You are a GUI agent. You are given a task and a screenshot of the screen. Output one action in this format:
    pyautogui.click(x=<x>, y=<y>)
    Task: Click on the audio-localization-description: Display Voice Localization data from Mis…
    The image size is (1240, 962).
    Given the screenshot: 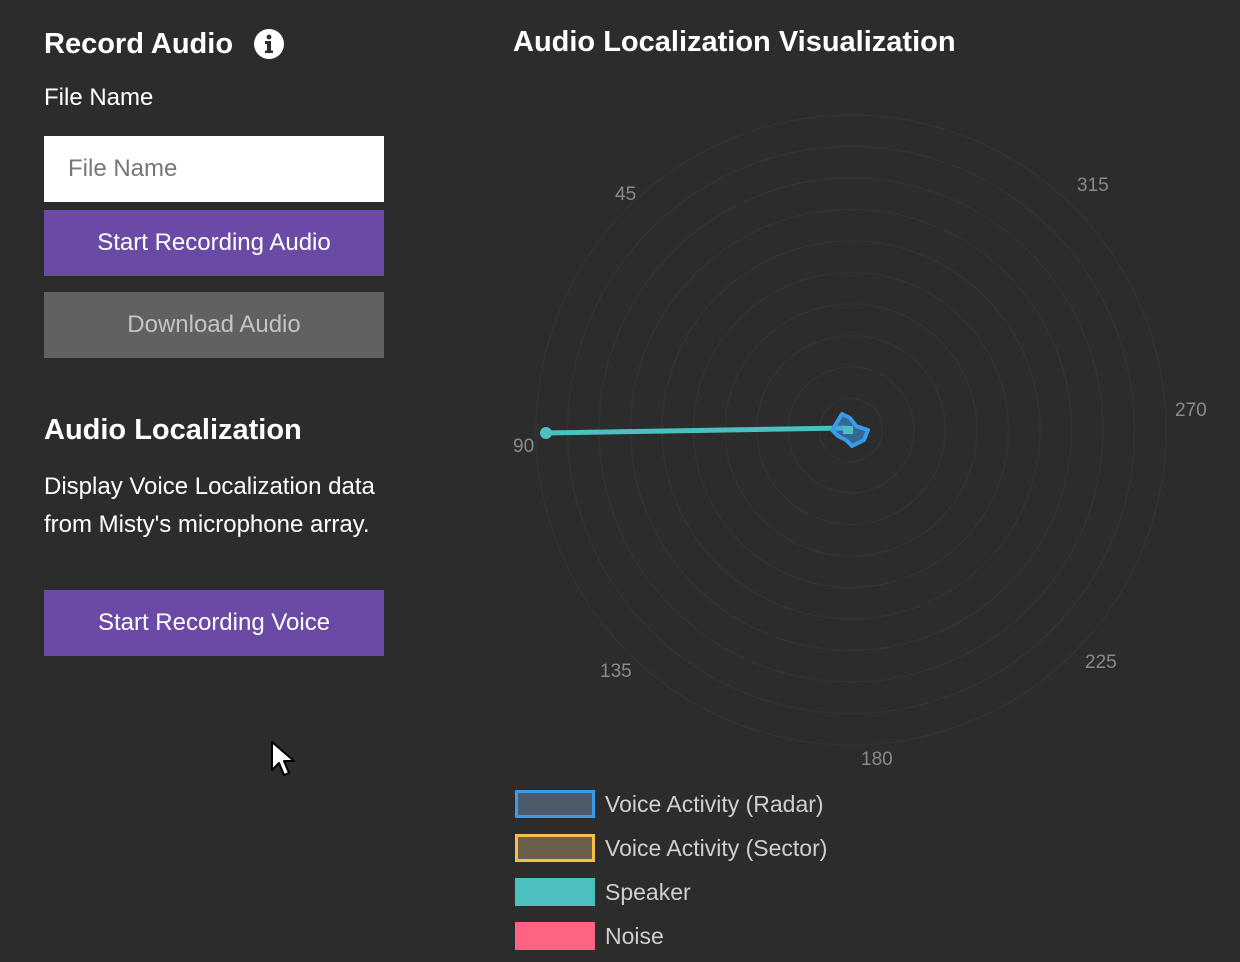 What is the action you would take?
    pyautogui.click(x=209, y=505)
    